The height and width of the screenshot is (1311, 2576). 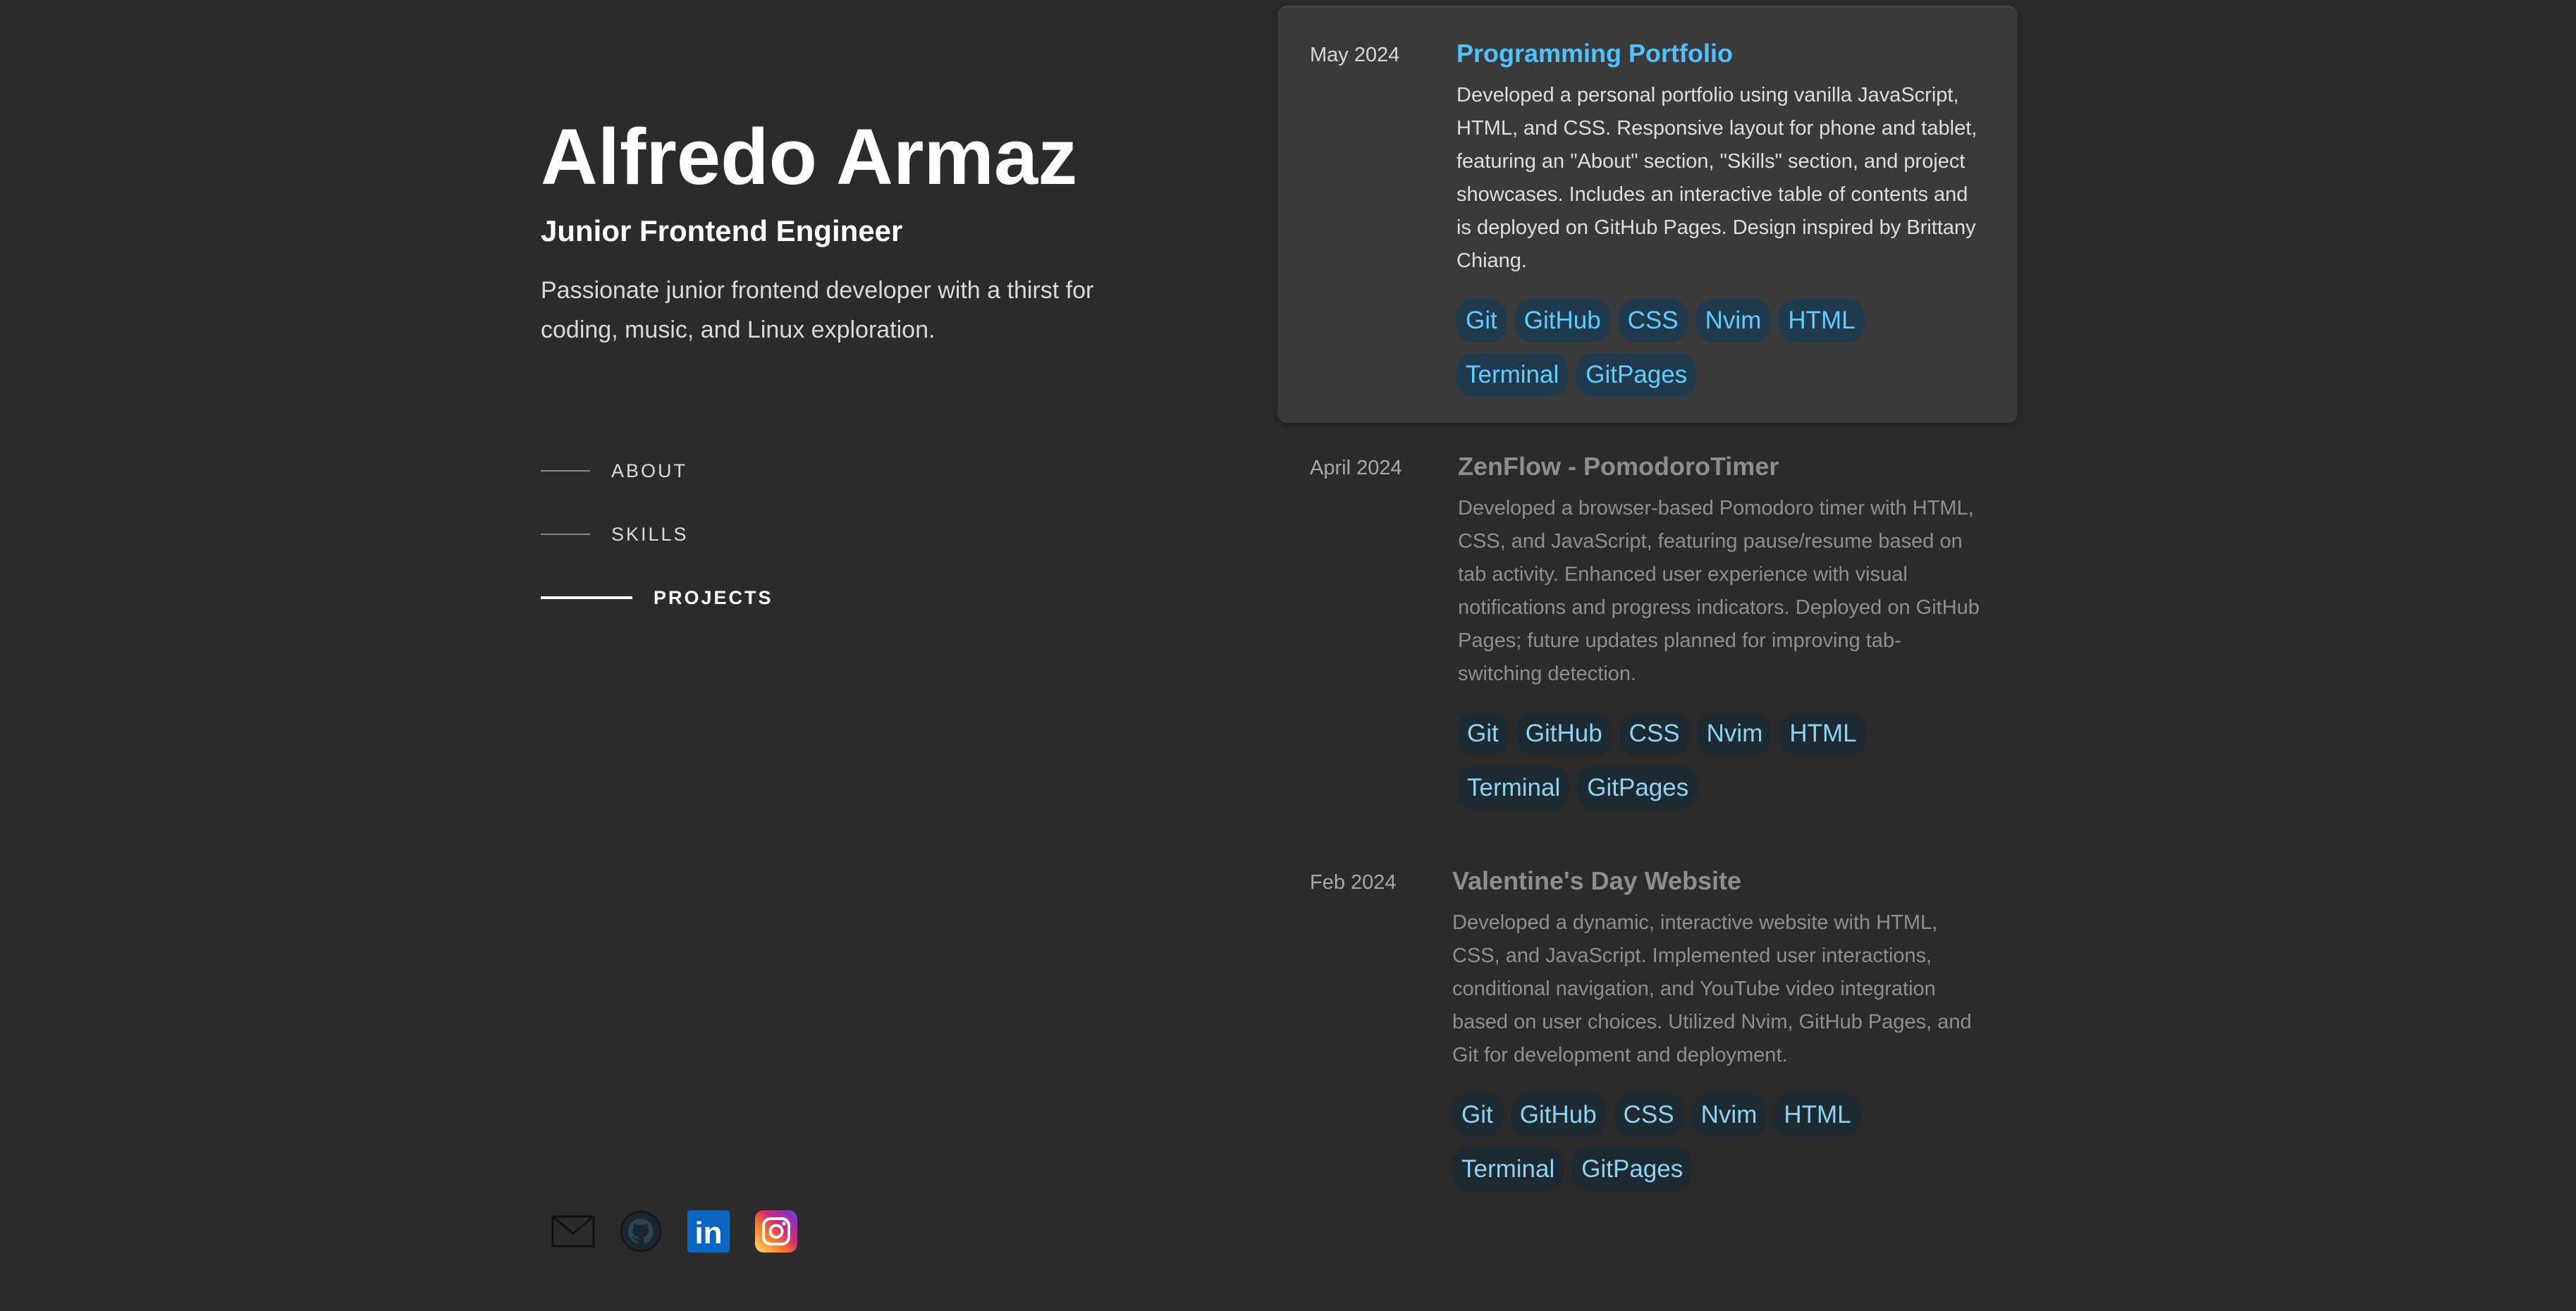 What do you see at coordinates (573, 1232) in the screenshot?
I see `mail-icon` at bounding box center [573, 1232].